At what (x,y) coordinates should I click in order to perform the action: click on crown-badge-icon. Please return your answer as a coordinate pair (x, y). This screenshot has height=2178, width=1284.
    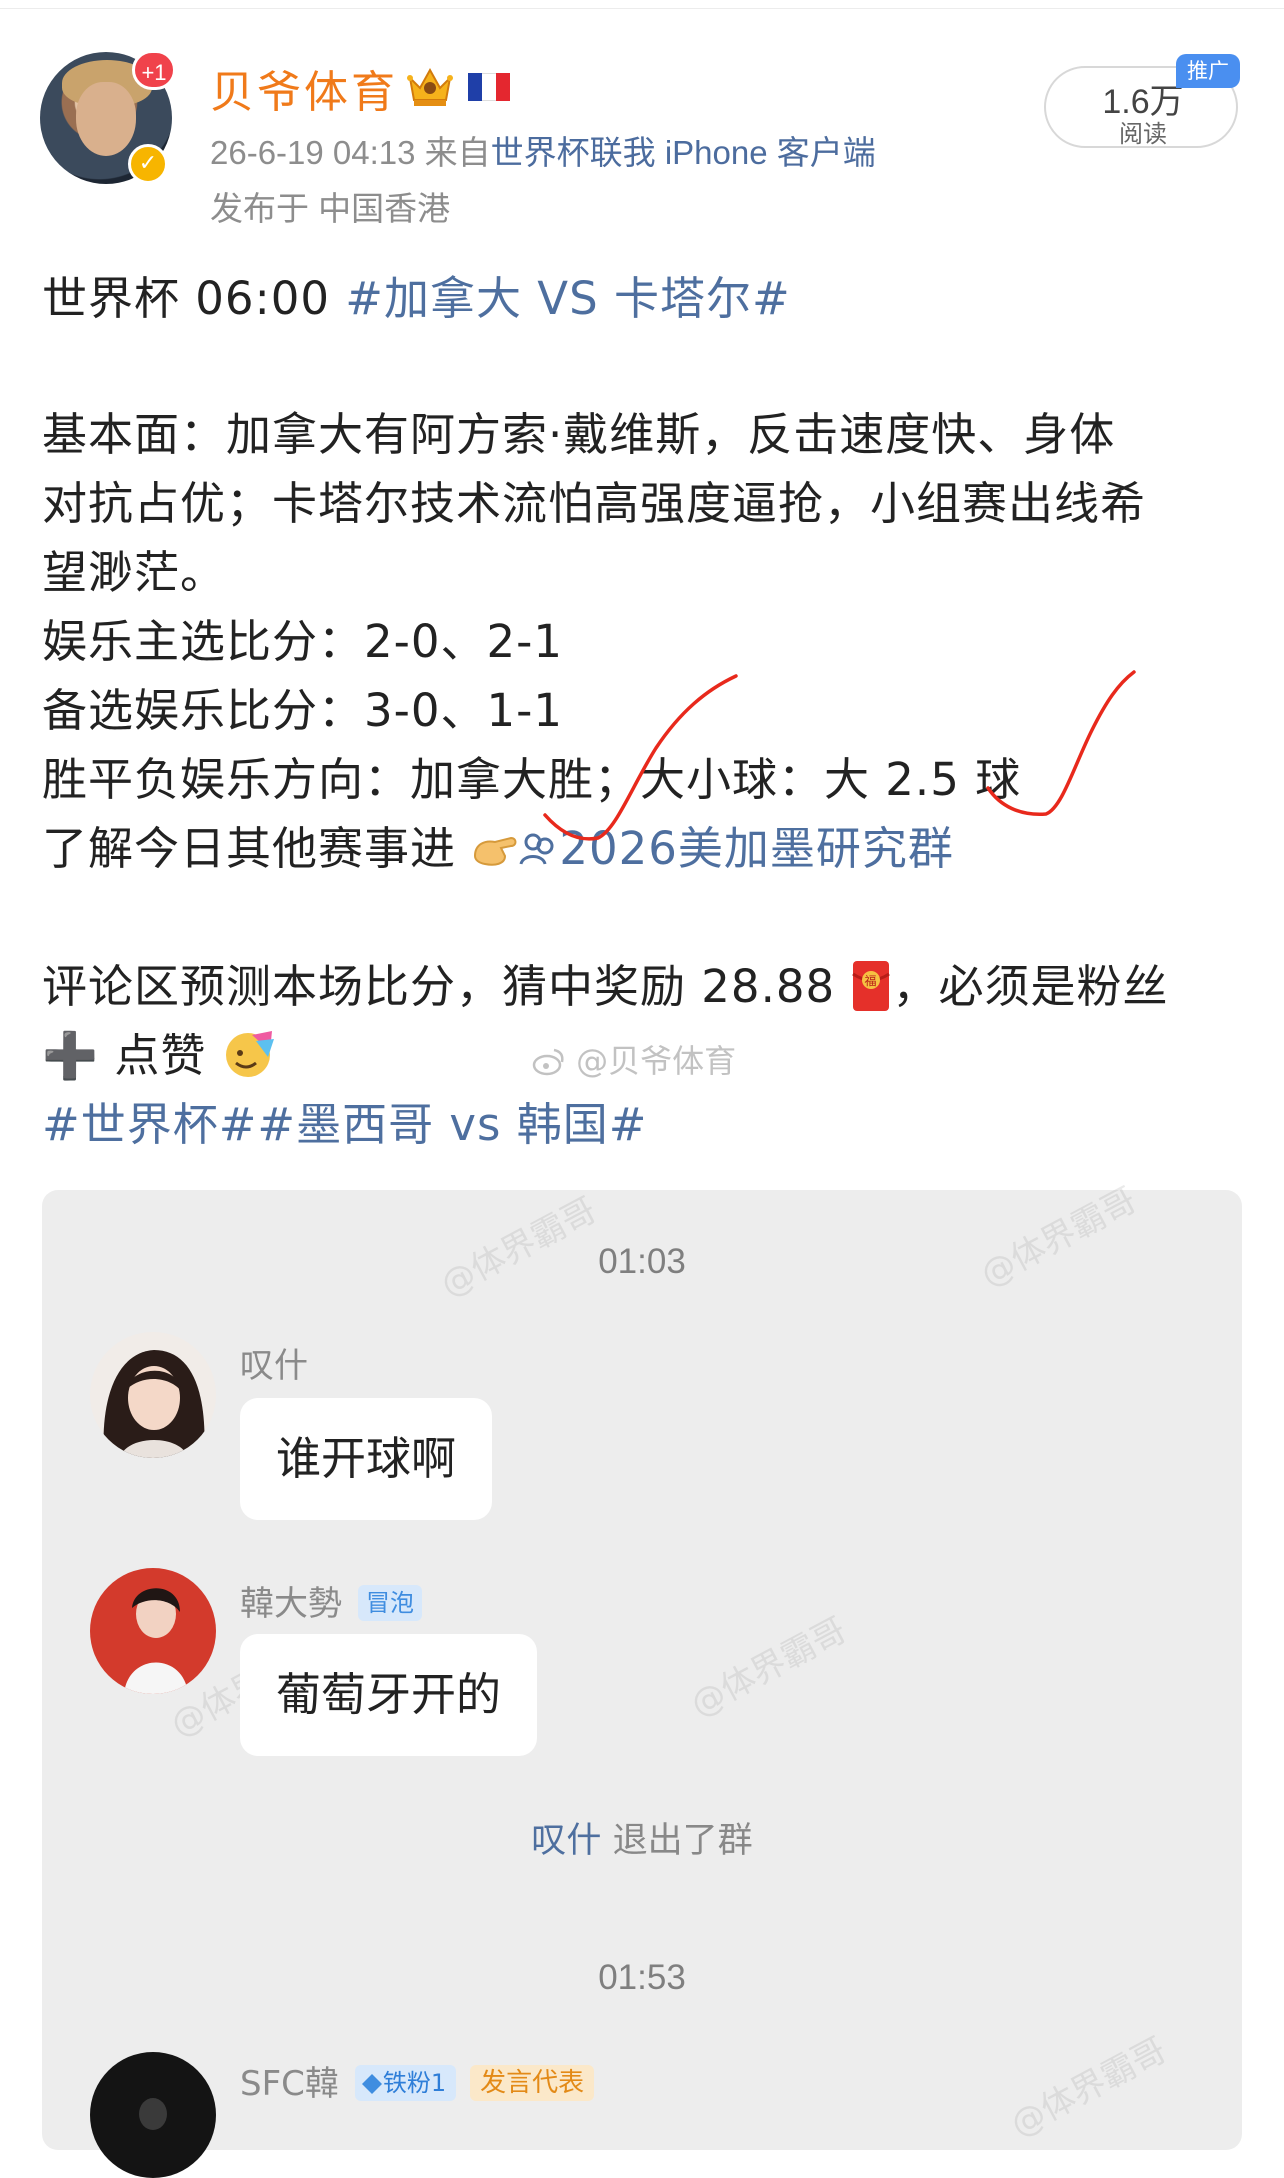
    Looking at the image, I should click on (430, 86).